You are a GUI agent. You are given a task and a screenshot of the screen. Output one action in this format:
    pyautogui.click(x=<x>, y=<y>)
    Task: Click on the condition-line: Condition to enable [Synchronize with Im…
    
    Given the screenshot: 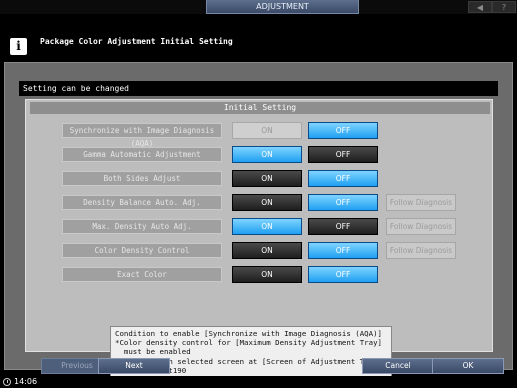 What is the action you would take?
    pyautogui.click(x=248, y=333)
    